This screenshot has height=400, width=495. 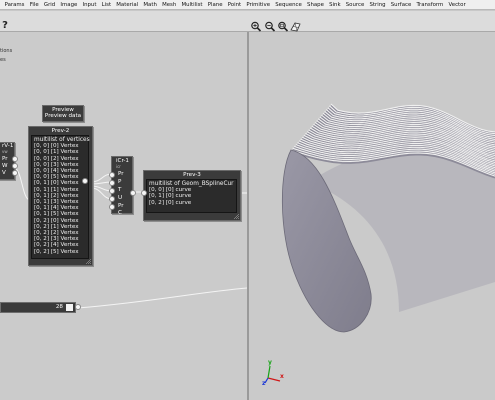 I want to click on list-item: [0, 2] [5] Vertex, so click(x=56, y=251).